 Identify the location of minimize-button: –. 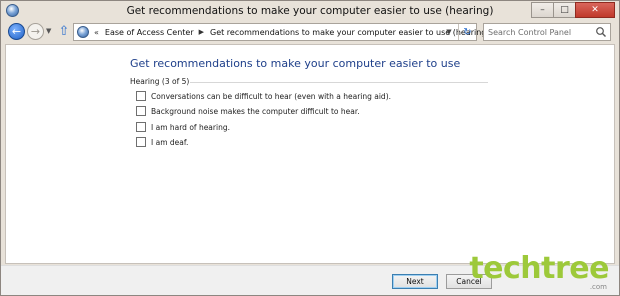
(542, 10).